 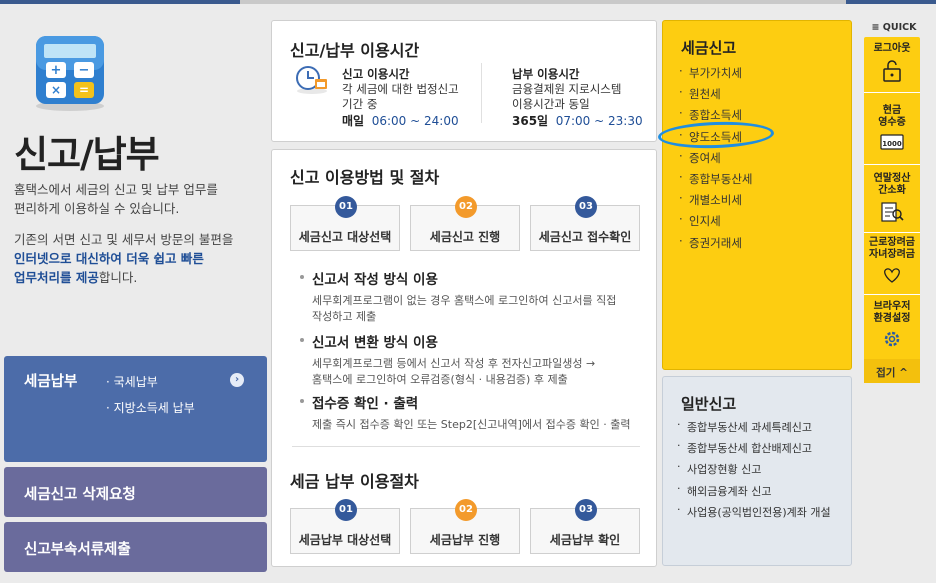 What do you see at coordinates (892, 339) in the screenshot?
I see `gear-icon` at bounding box center [892, 339].